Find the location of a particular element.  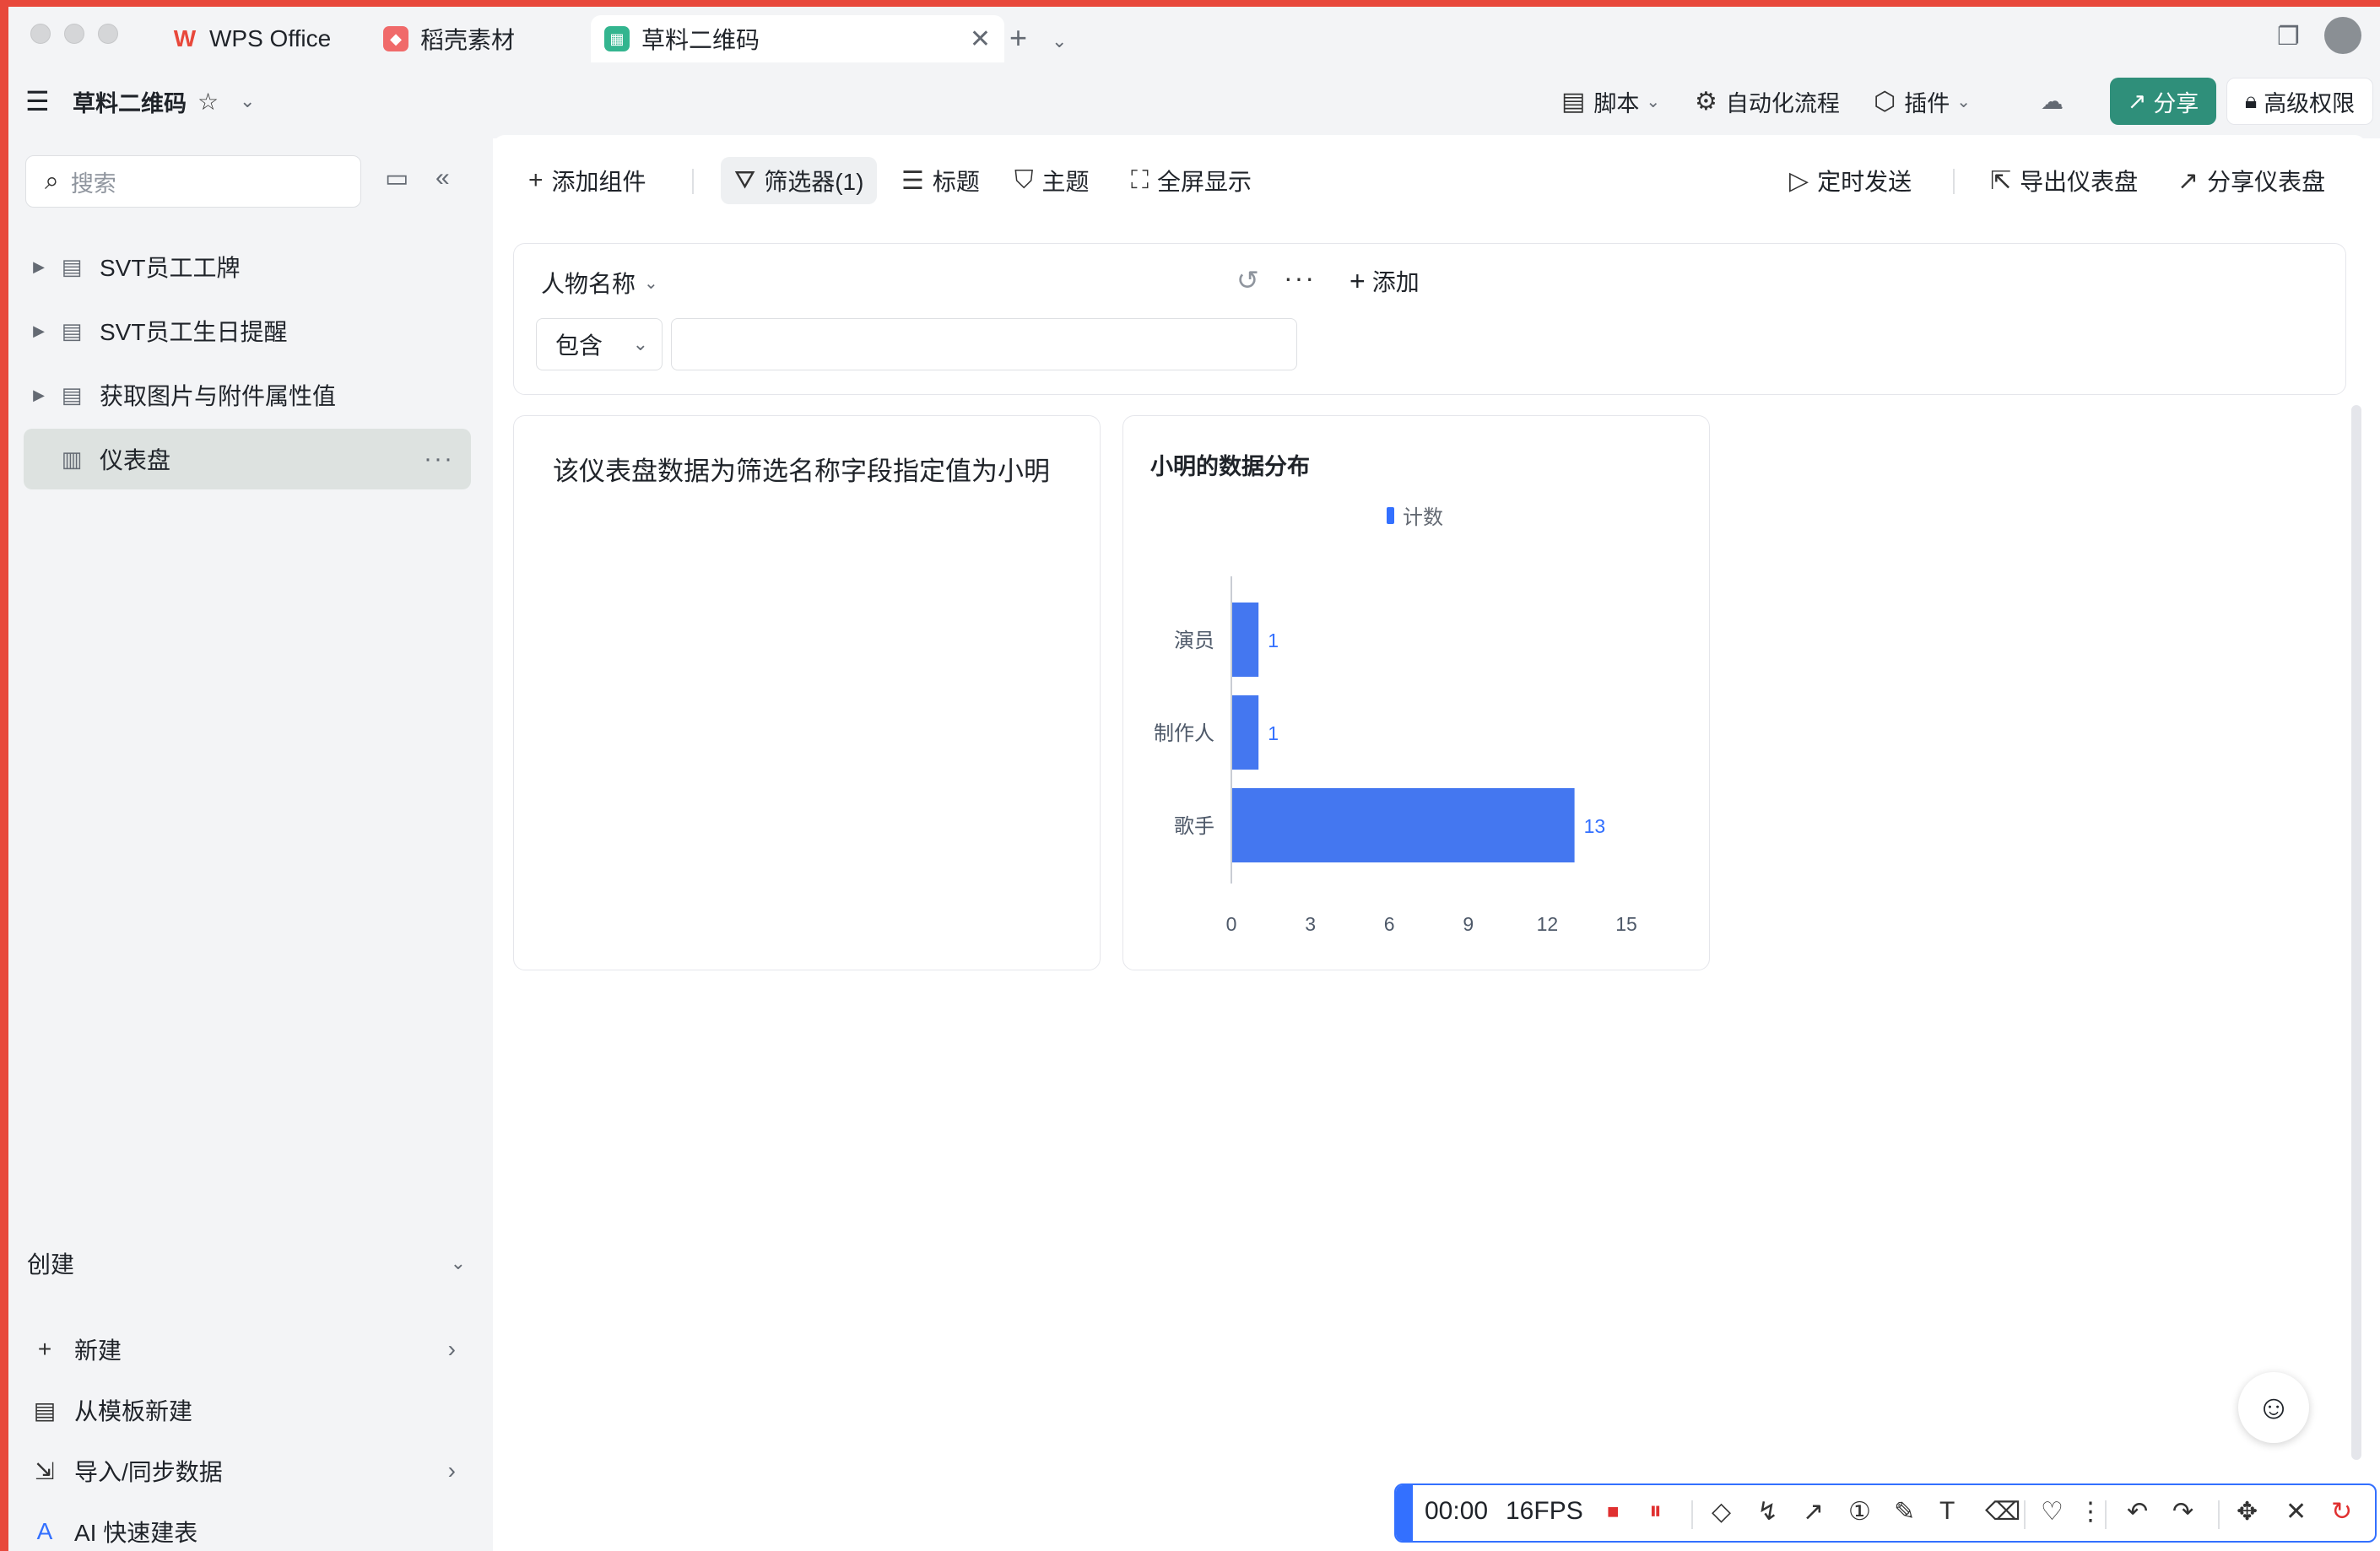

import-sync-button: ⇲ 导入/同步数据 › is located at coordinates (249, 1471).